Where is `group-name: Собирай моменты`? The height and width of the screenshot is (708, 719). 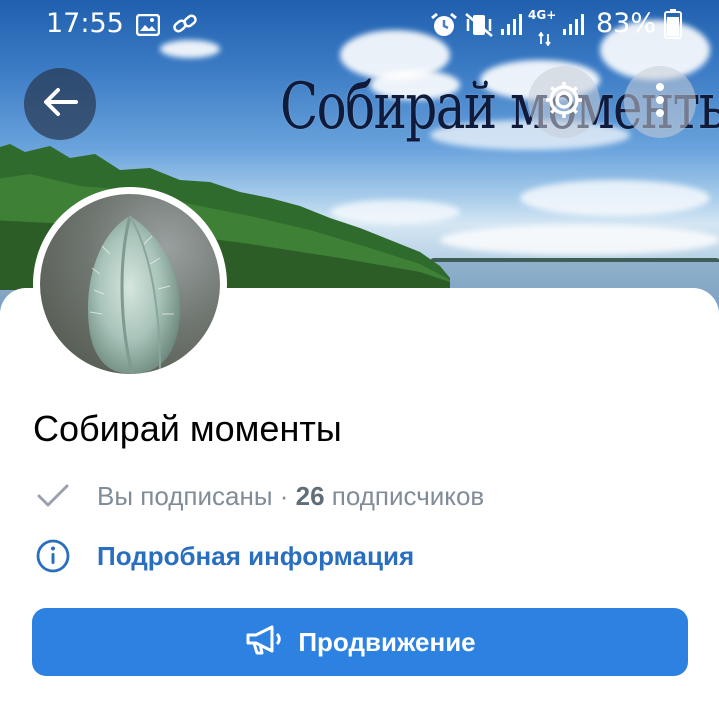
group-name: Собирай моменты is located at coordinates (187, 428).